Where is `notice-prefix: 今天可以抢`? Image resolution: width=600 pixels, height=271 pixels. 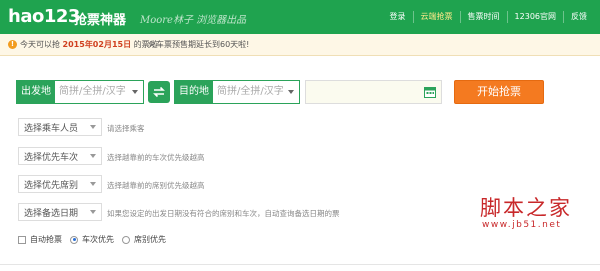 notice-prefix: 今天可以抢 is located at coordinates (40, 44).